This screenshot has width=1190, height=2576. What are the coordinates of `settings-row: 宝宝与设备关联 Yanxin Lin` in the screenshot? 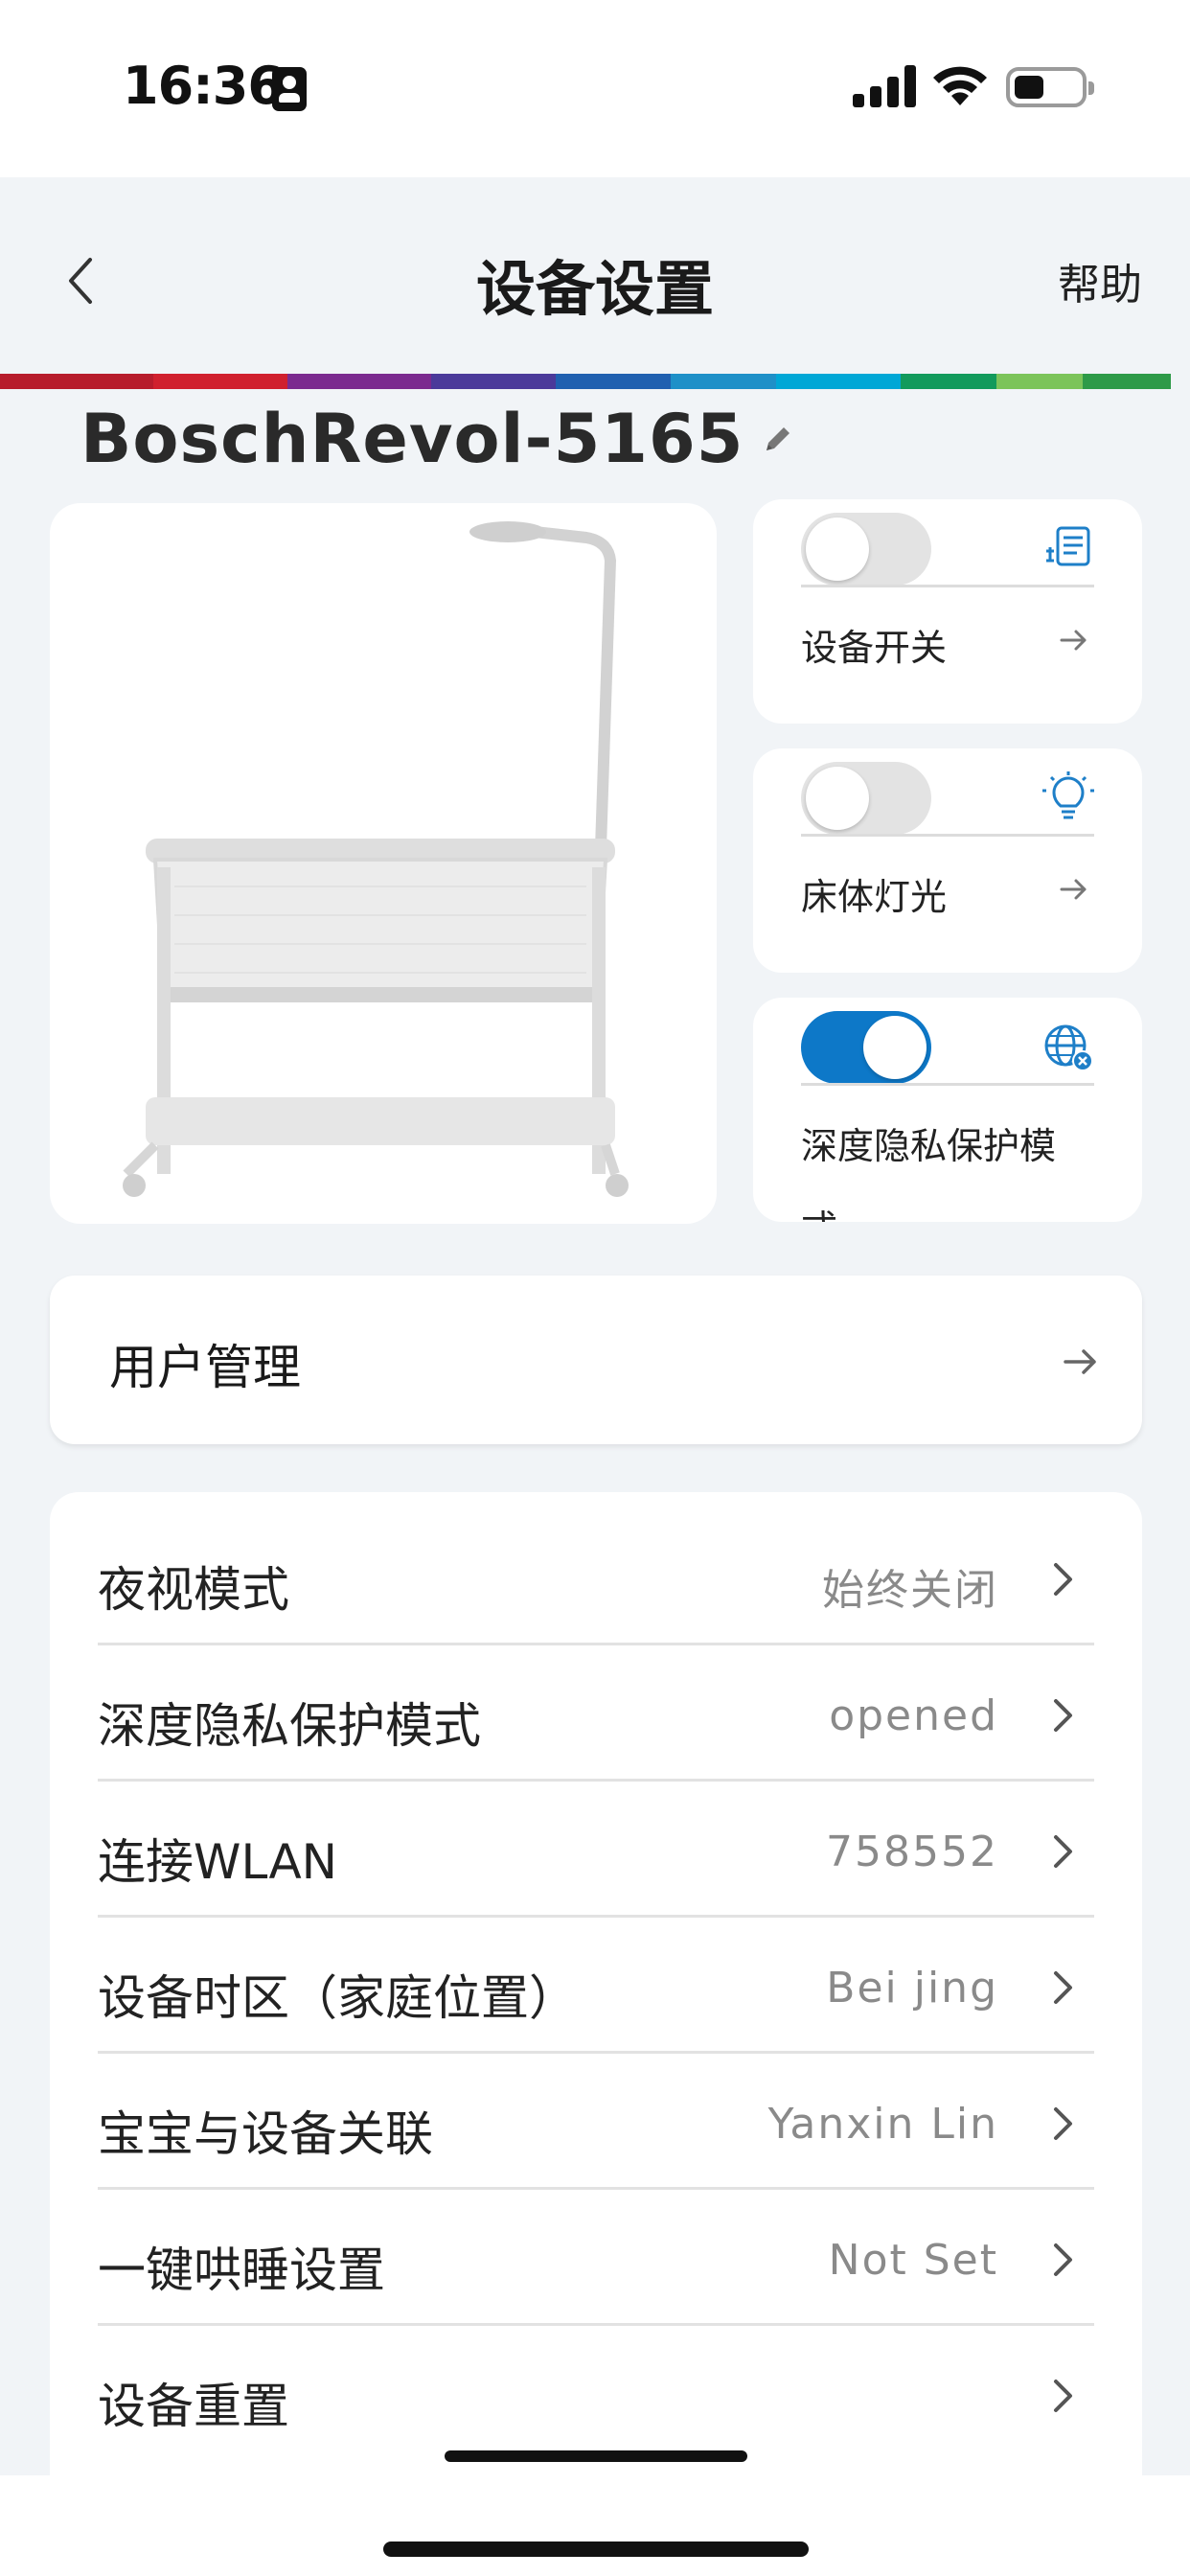 It's located at (596, 2122).